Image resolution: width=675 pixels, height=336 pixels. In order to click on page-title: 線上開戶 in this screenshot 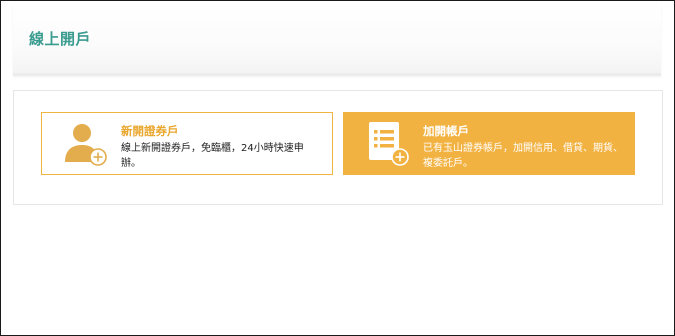, I will do `click(60, 39)`.